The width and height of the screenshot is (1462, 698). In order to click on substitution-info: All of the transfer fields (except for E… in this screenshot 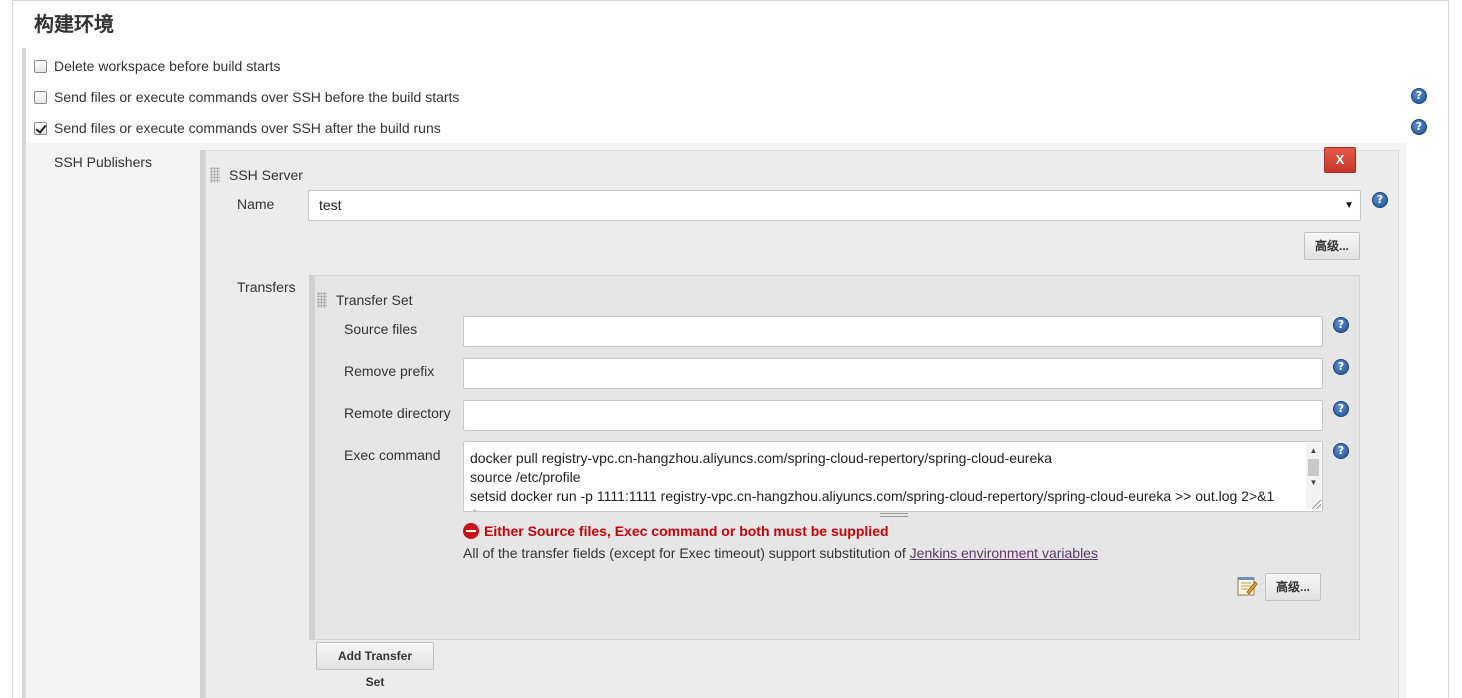, I will do `click(780, 553)`.